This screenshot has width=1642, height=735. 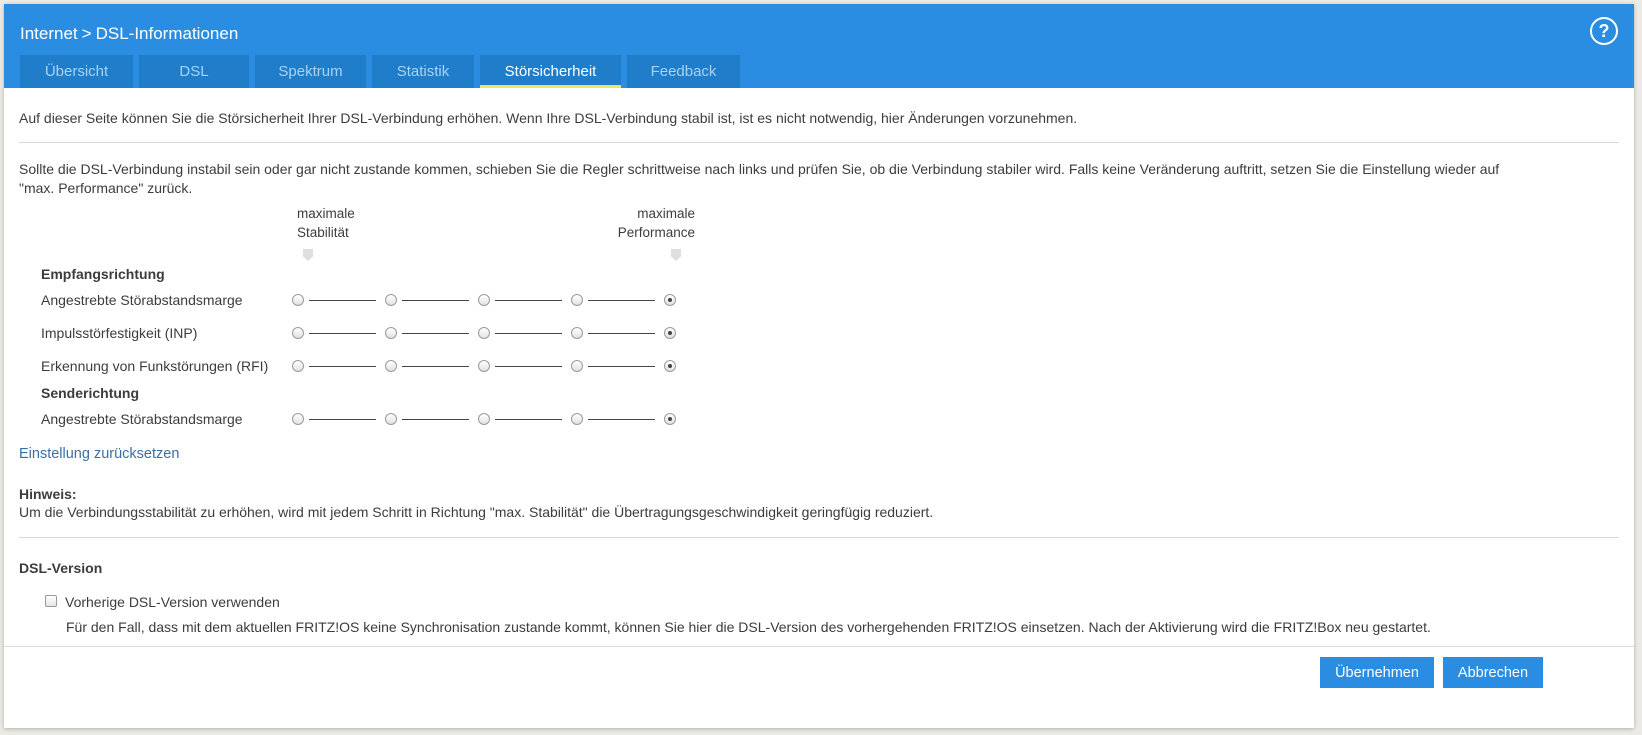 I want to click on instructions-line-2: "max. Performance" zurück., so click(x=106, y=188).